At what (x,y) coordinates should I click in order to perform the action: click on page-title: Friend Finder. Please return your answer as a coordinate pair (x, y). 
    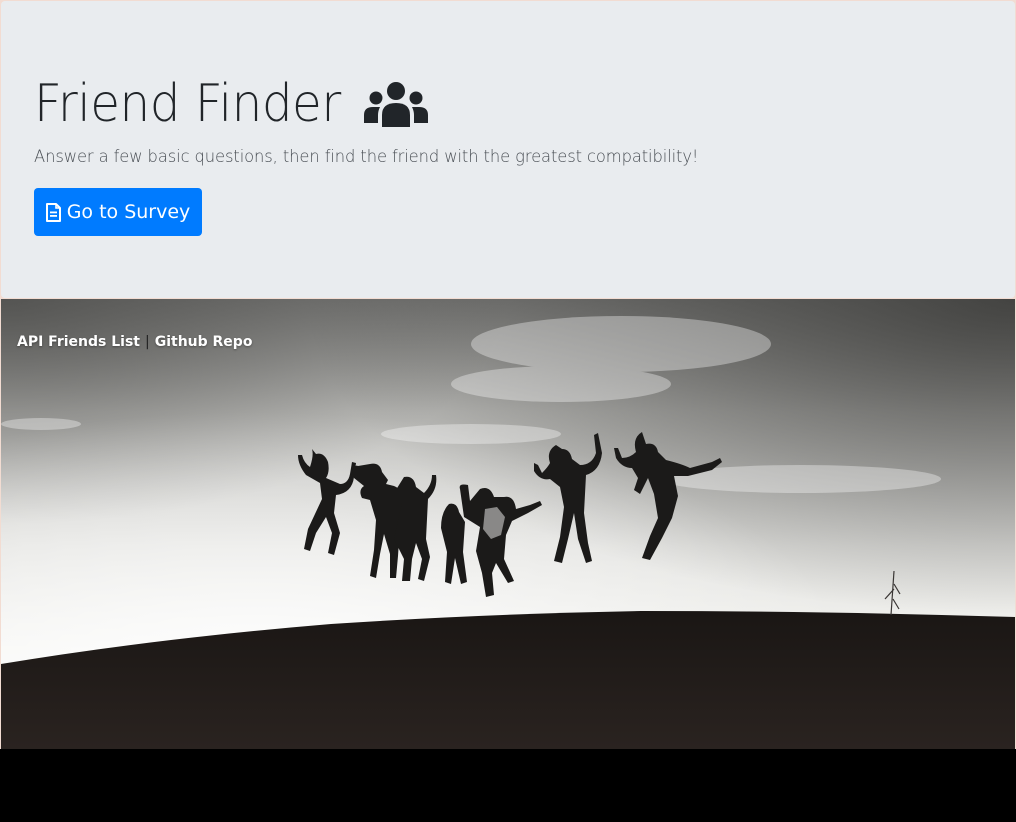
    Looking at the image, I should click on (187, 104).